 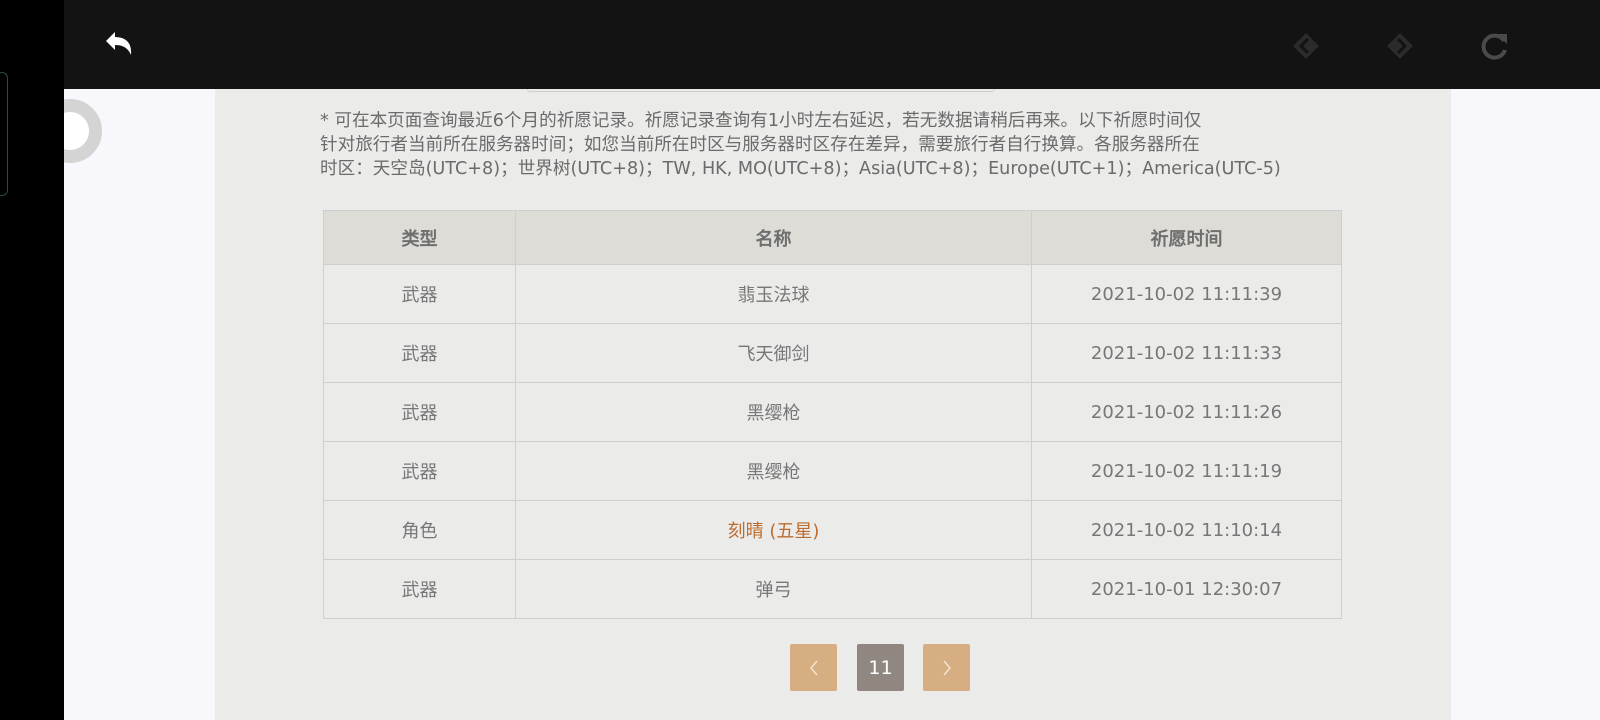 What do you see at coordinates (1186, 530) in the screenshot?
I see `cell-time: 2021-10-02 11:10:14` at bounding box center [1186, 530].